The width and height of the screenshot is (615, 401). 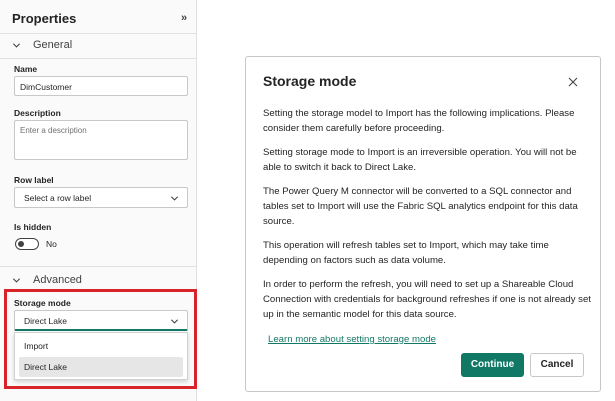 I want to click on description-input: Enter a description, so click(x=101, y=140).